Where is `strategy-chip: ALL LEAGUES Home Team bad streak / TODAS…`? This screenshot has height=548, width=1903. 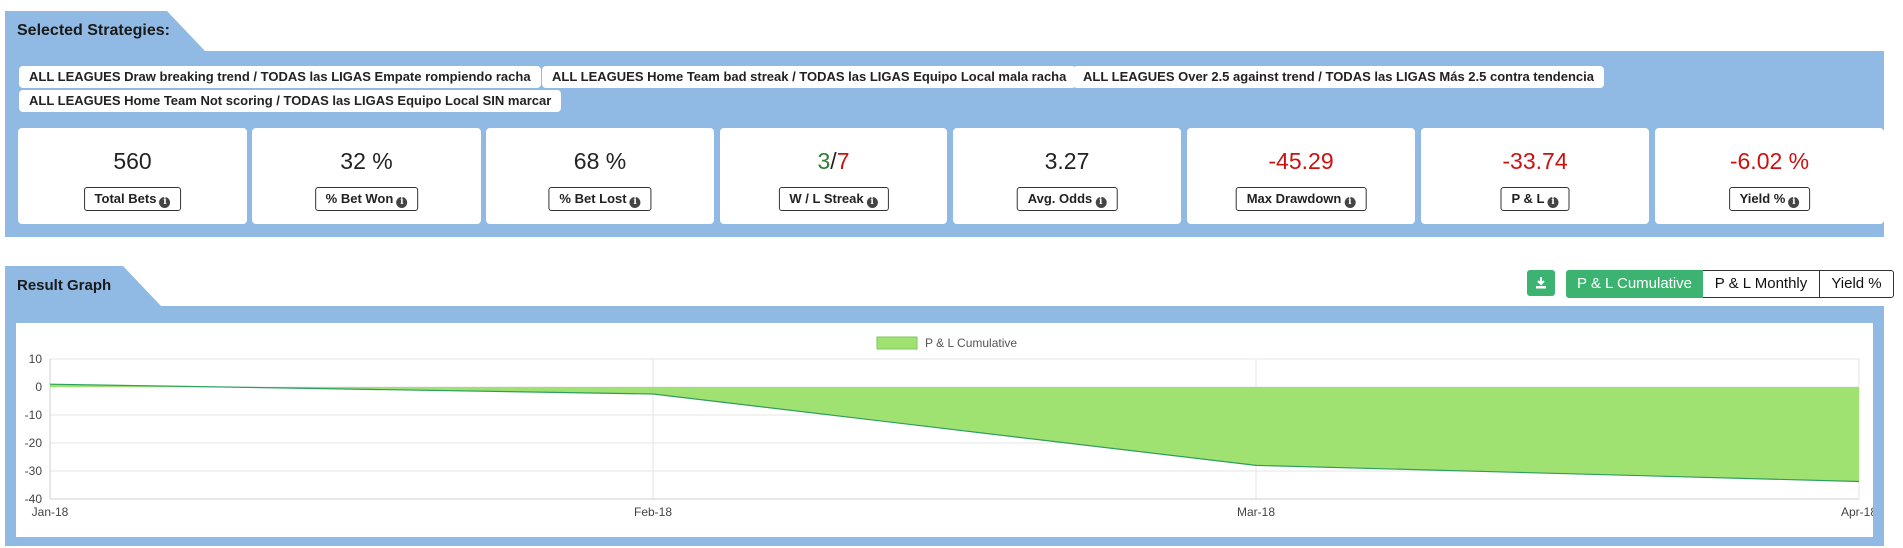 strategy-chip: ALL LEAGUES Home Team bad streak / TODAS… is located at coordinates (809, 77).